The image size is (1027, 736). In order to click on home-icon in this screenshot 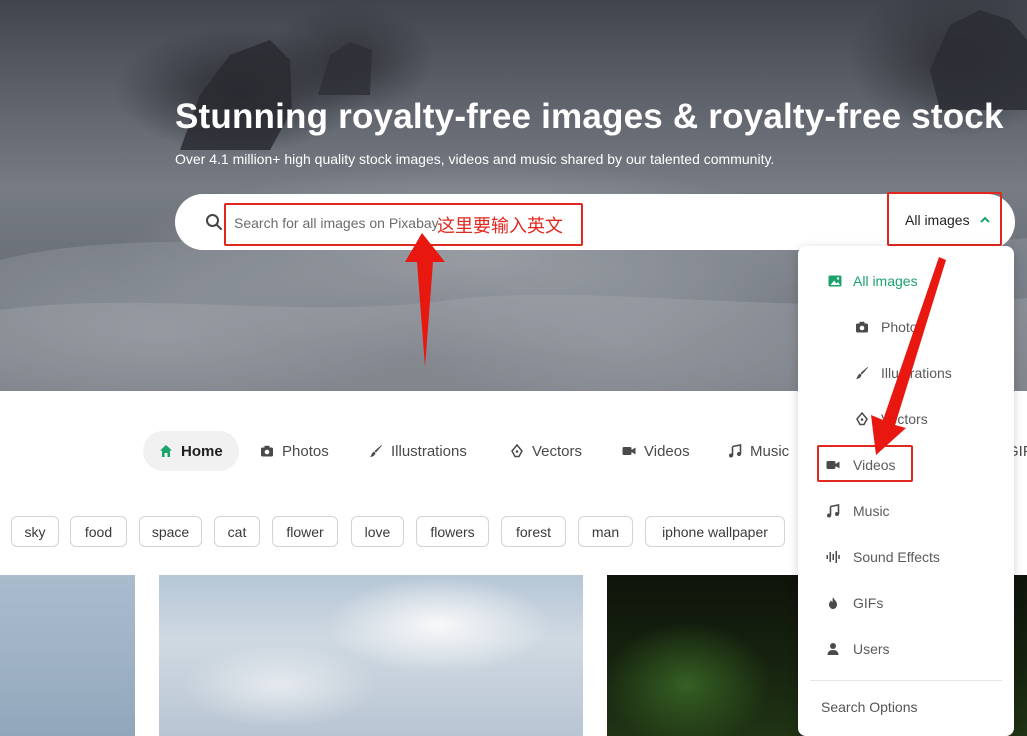, I will do `click(166, 451)`.